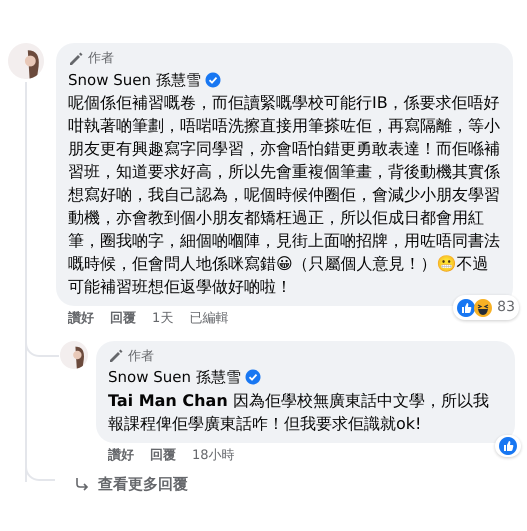  Describe the element at coordinates (506, 307) in the screenshot. I see `reaction-count: 83` at that location.